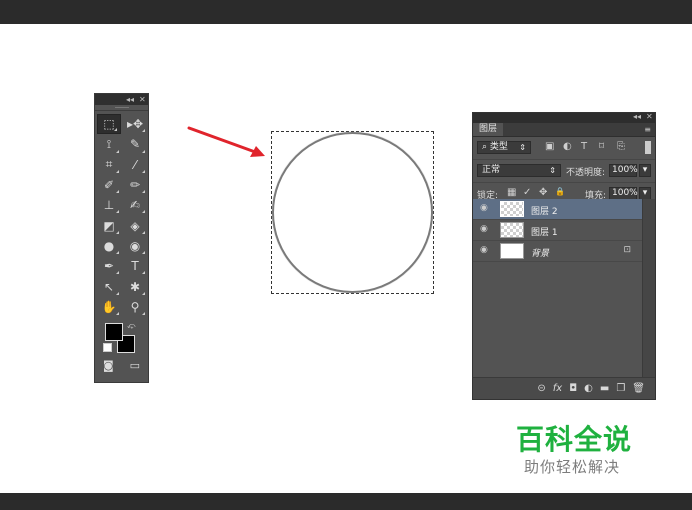 Image resolution: width=692 pixels, height=510 pixels. Describe the element at coordinates (121, 108) in the screenshot. I see `tools-grip` at that location.